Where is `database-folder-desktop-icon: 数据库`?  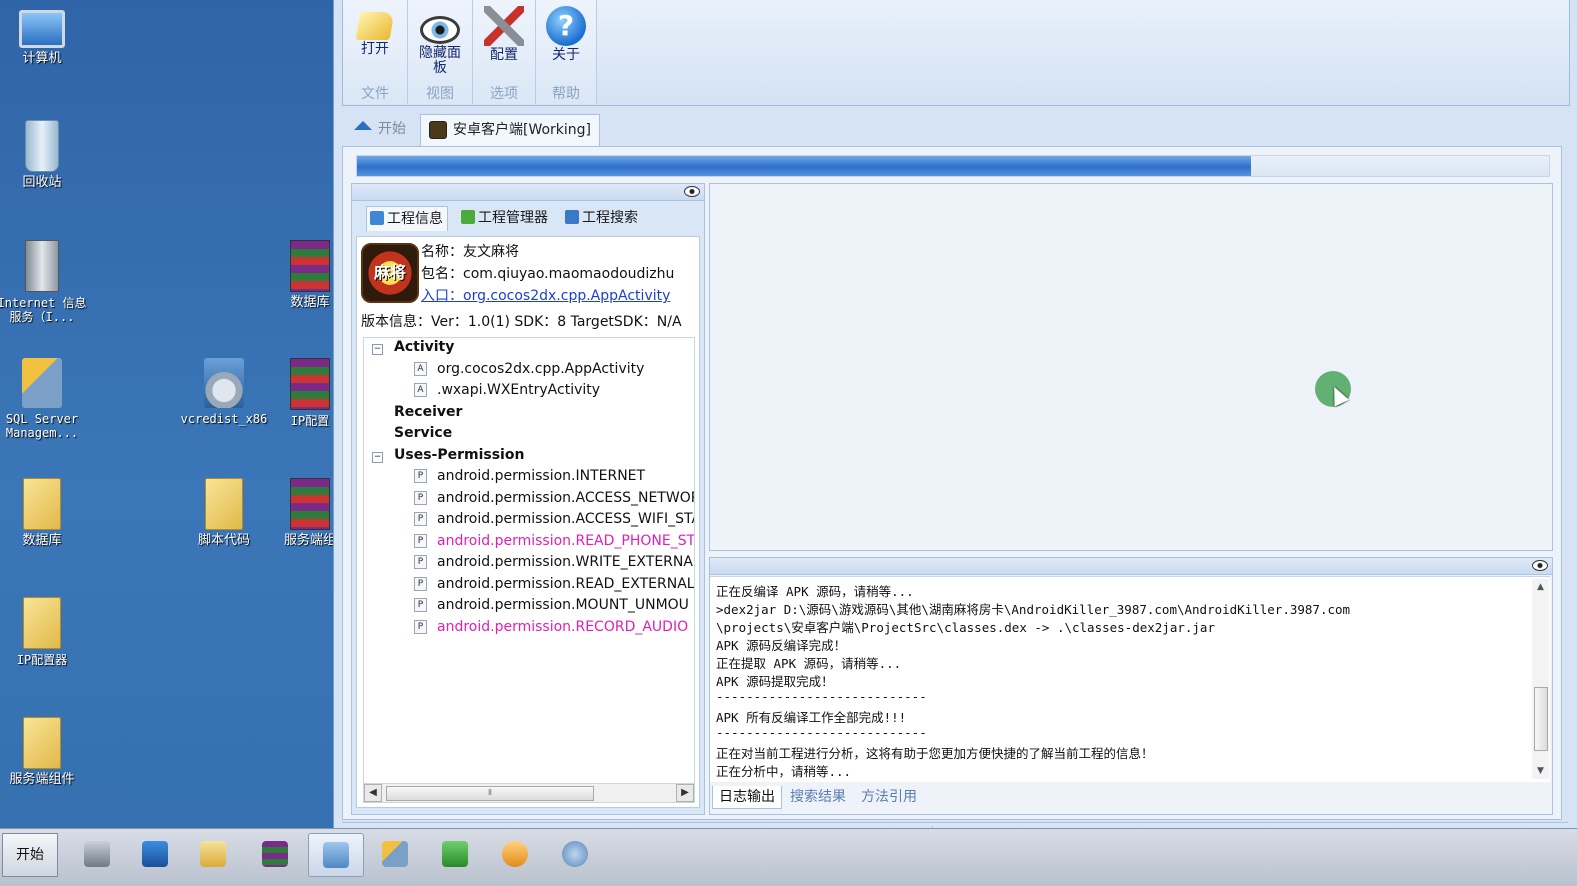 database-folder-desktop-icon: 数据库 is located at coordinates (44, 513).